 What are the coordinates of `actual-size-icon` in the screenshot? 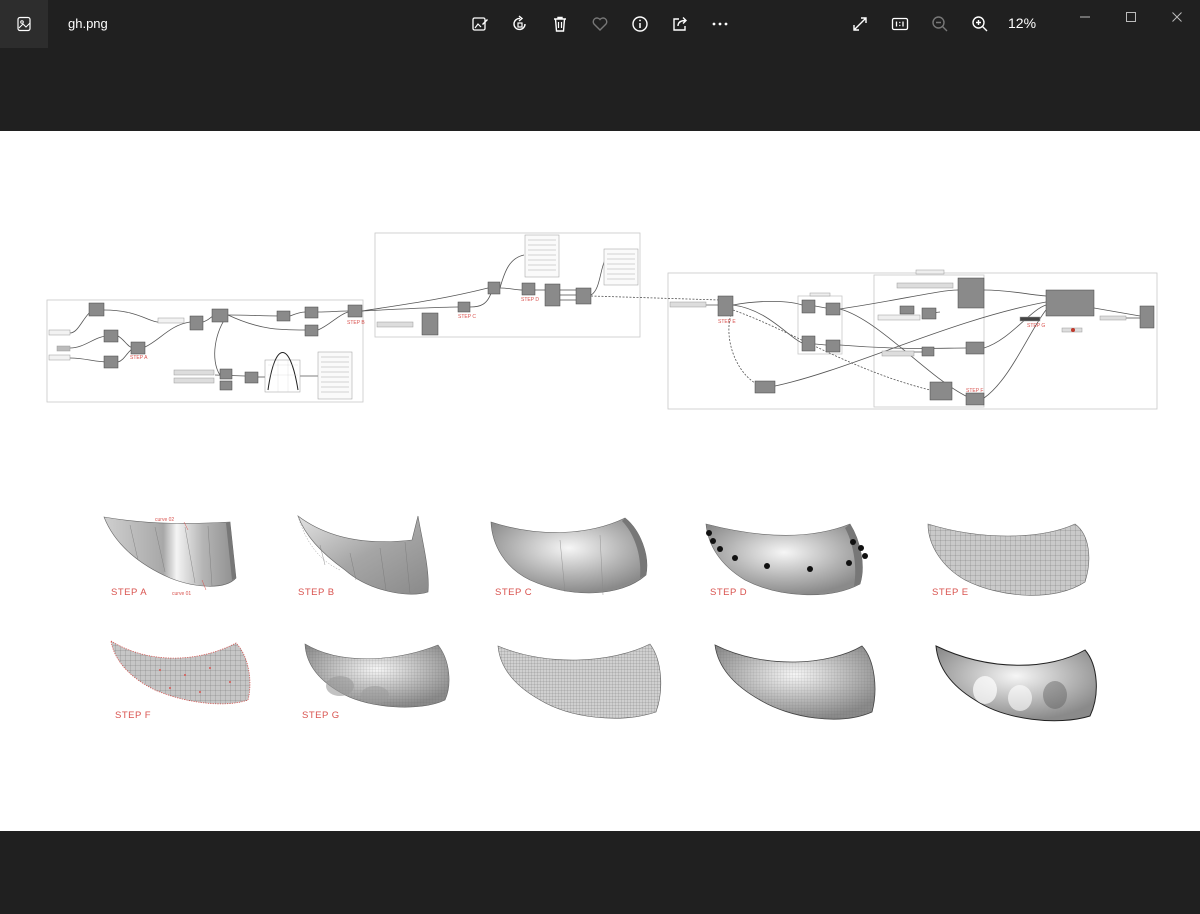 It's located at (900, 24).